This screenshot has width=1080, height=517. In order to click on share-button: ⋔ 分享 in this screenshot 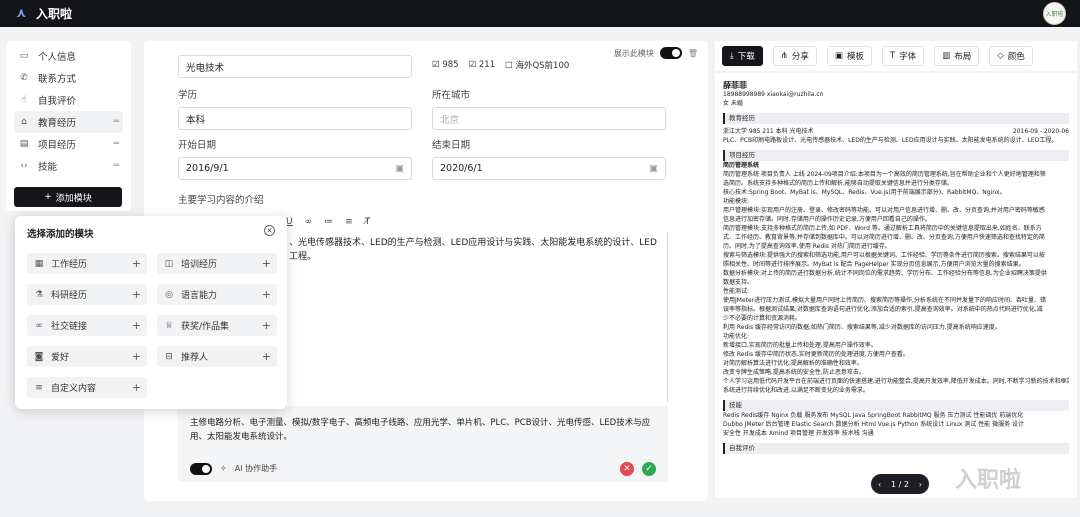, I will do `click(794, 56)`.